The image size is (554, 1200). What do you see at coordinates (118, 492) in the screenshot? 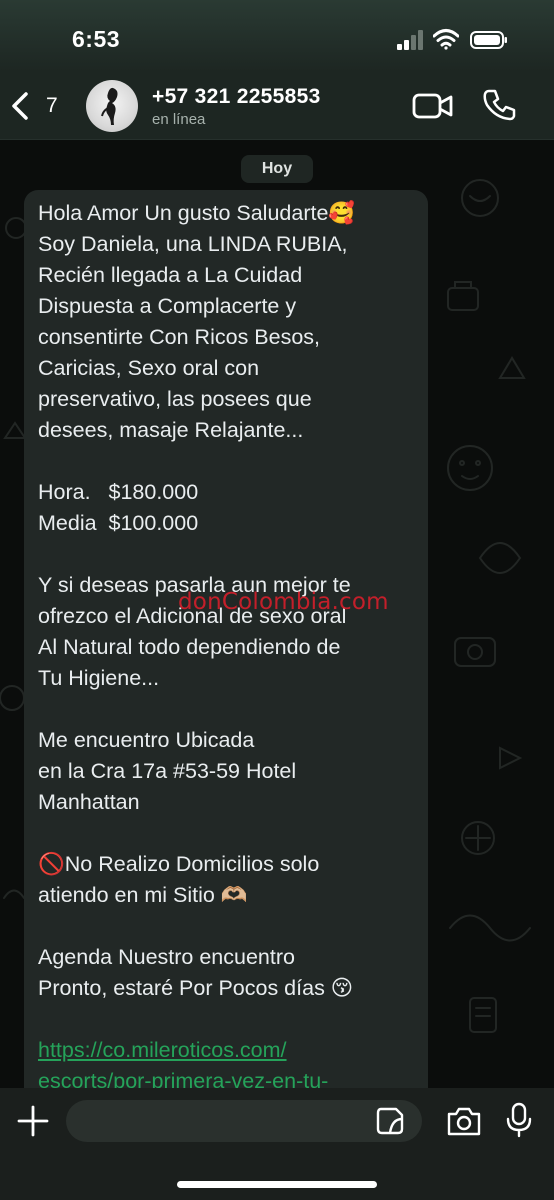
I see `message-line: Hora. $180.000` at bounding box center [118, 492].